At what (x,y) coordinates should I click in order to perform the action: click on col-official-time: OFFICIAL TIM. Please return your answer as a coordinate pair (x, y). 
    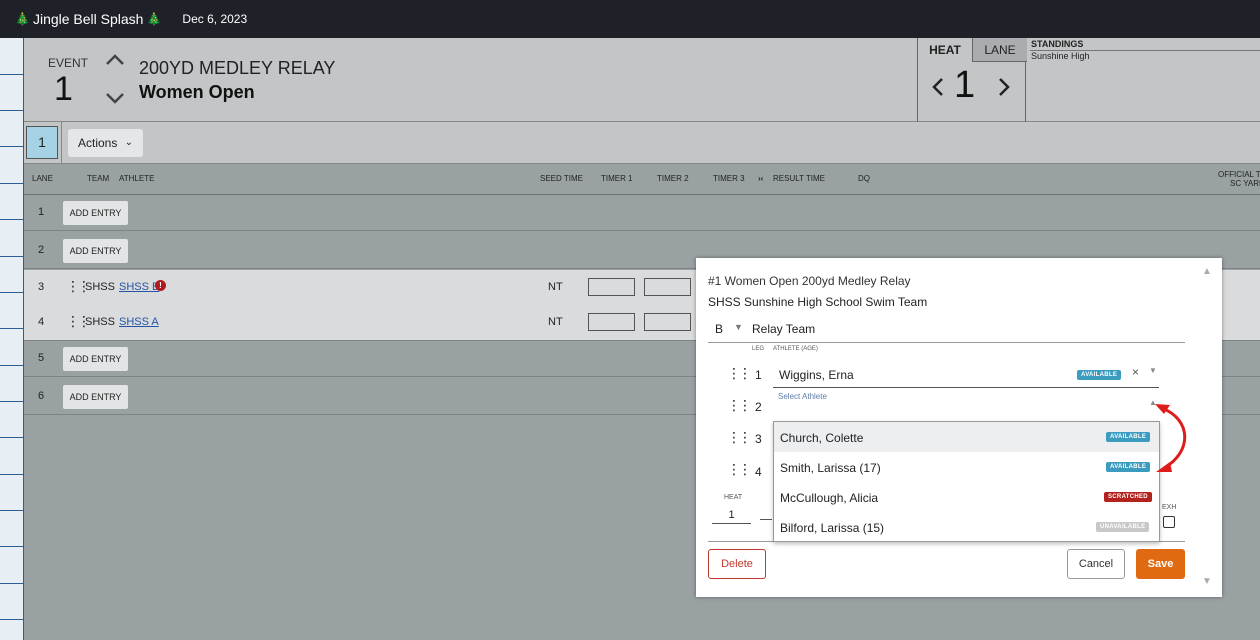
    Looking at the image, I should click on (1239, 174).